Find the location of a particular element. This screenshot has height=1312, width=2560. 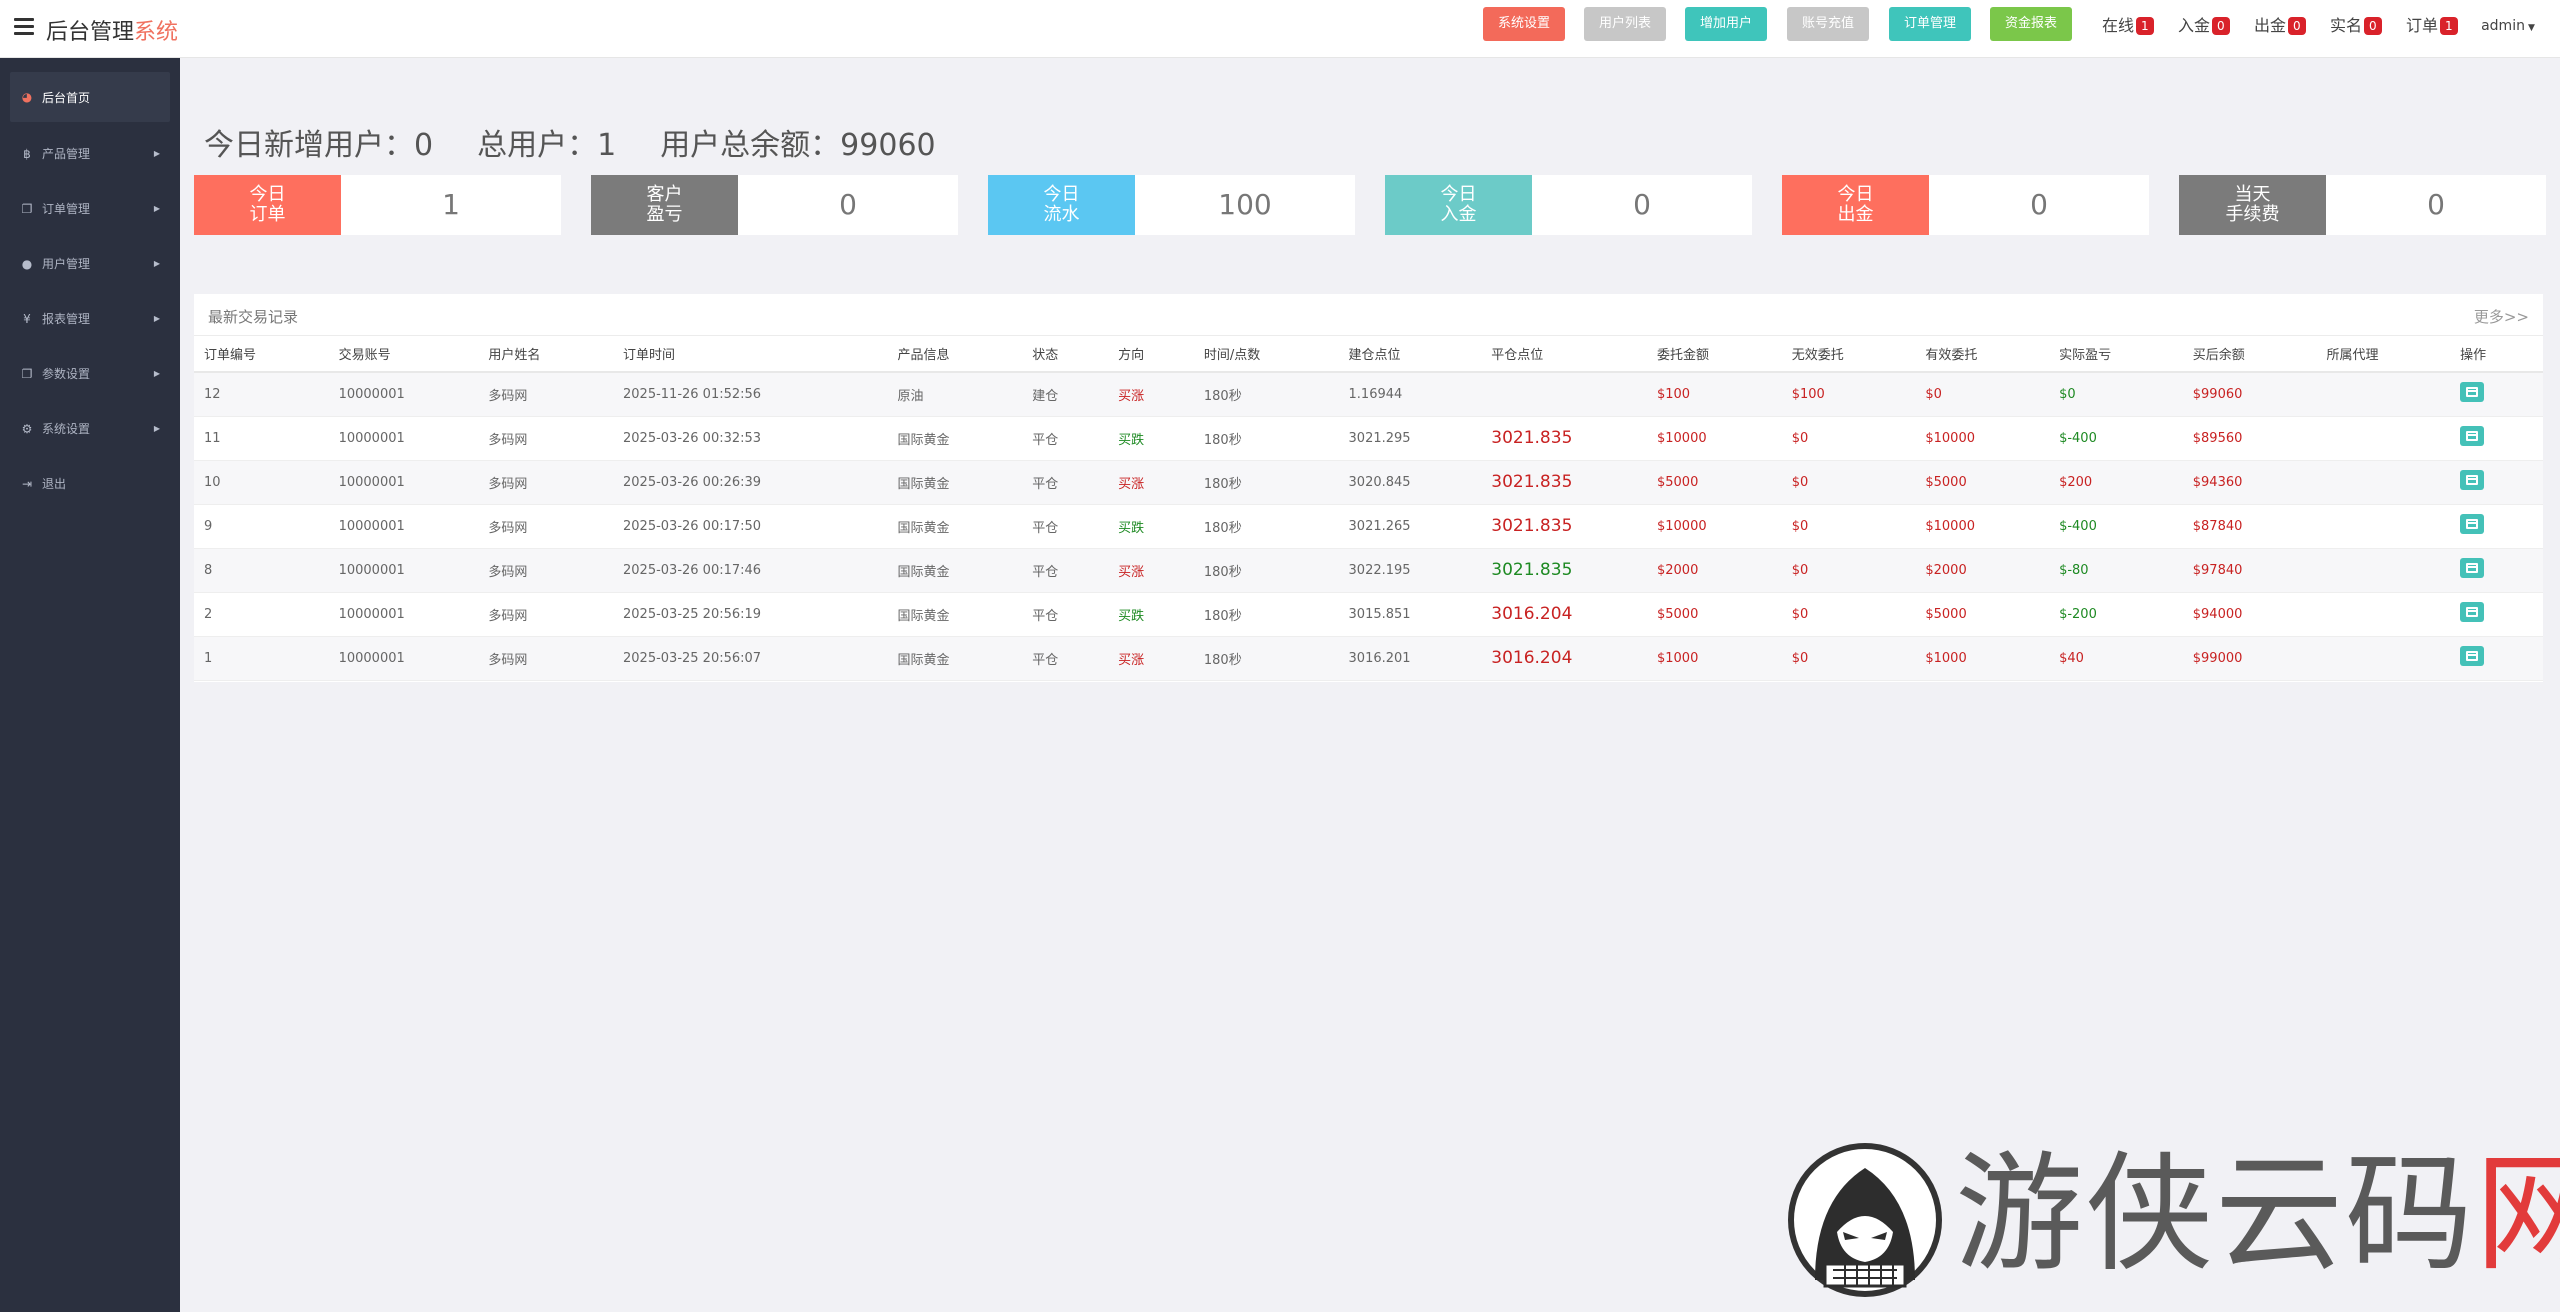

column-header: 时间/点数 is located at coordinates (1266, 354).